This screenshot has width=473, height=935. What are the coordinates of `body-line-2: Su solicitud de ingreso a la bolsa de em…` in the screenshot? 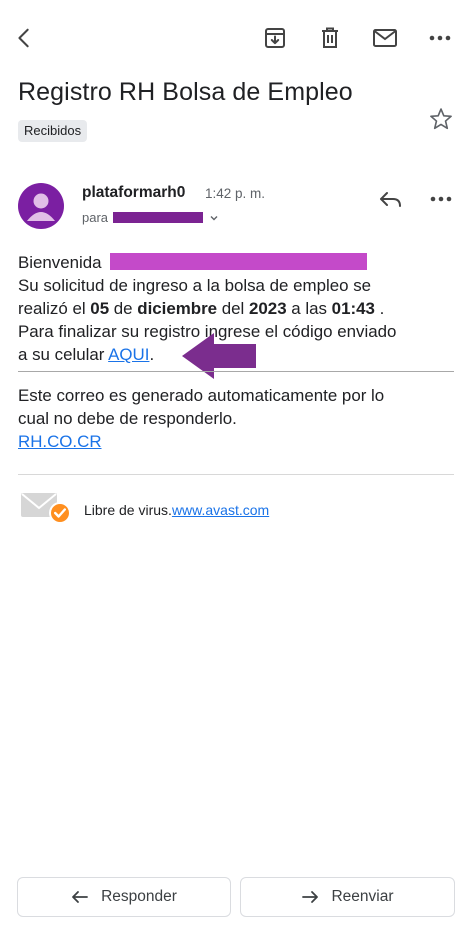 It's located at (195, 285).